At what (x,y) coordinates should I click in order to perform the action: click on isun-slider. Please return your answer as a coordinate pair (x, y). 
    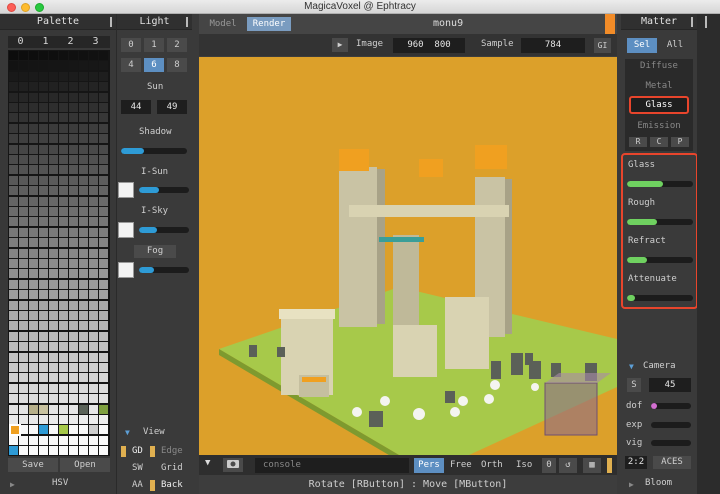
    Looking at the image, I should click on (164, 190).